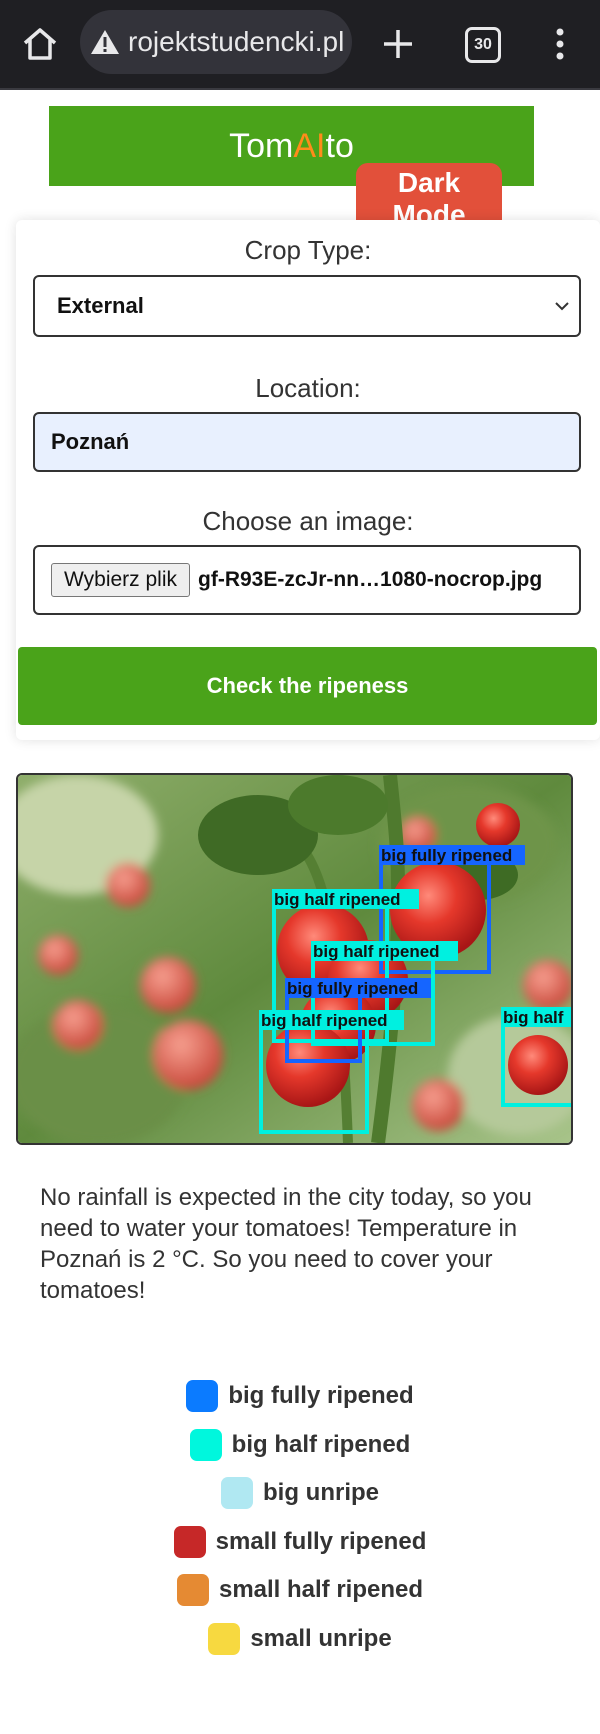 This screenshot has height=1734, width=600. What do you see at coordinates (308, 250) in the screenshot?
I see `crop-type-label: Crop Type:` at bounding box center [308, 250].